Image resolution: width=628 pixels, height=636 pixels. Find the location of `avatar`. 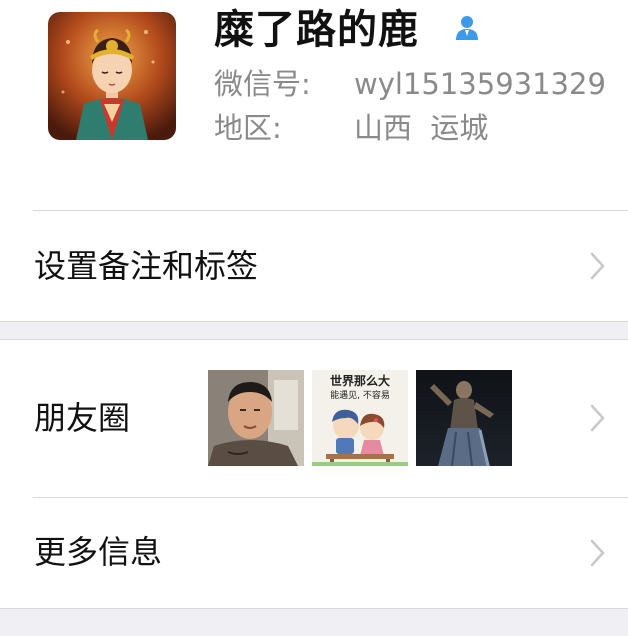

avatar is located at coordinates (112, 76).